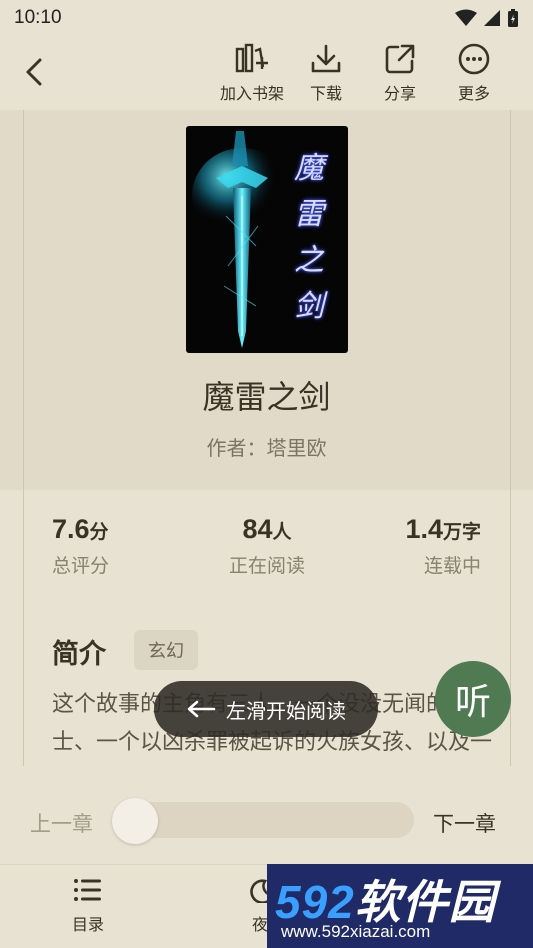 The width and height of the screenshot is (533, 948). What do you see at coordinates (87, 890) in the screenshot?
I see `list-icon` at bounding box center [87, 890].